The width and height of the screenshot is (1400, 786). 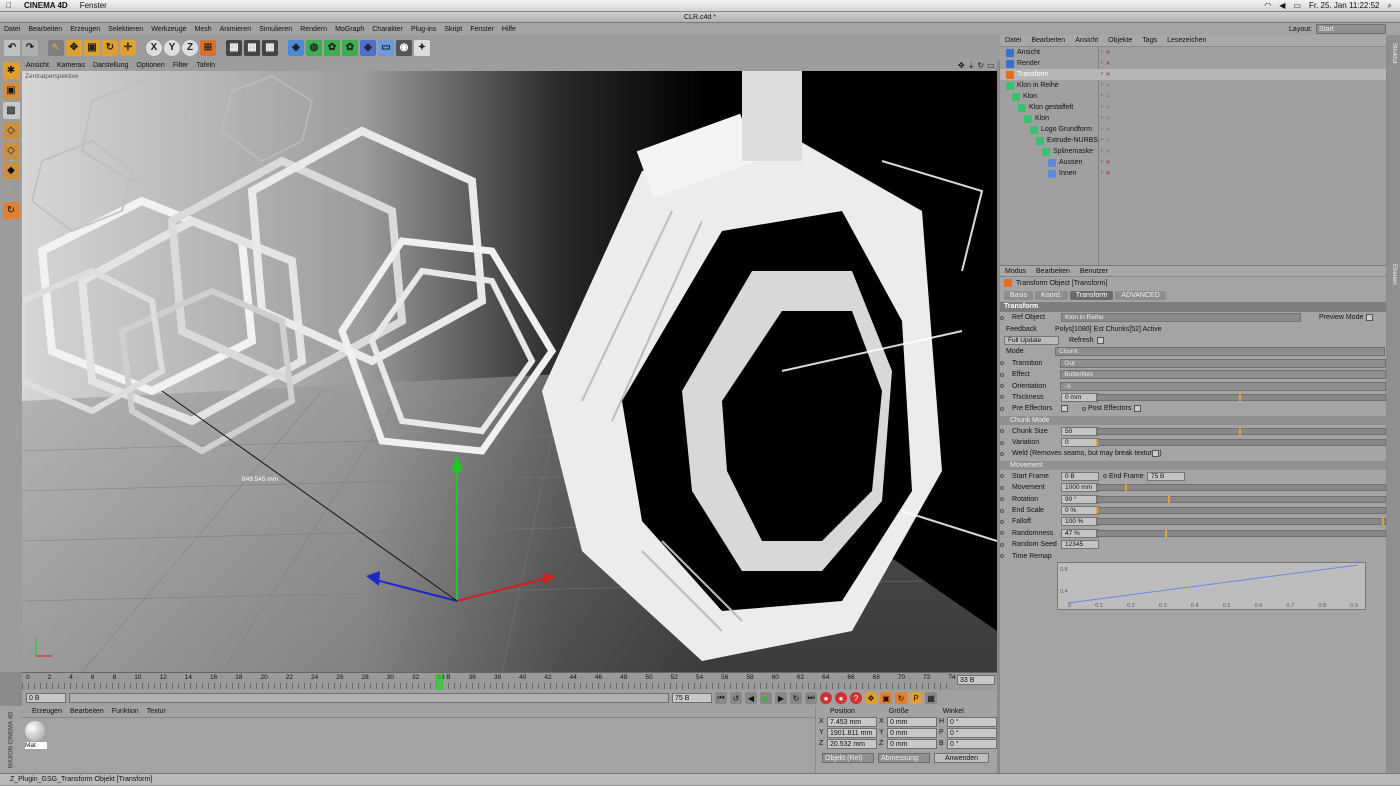 What do you see at coordinates (1211, 585) in the screenshot?
I see `time-remap-graph: 0 0.1 0.2 0.3 0.4 0.5 0.6 0.7 0.8 0.9 0.8 0.4` at bounding box center [1211, 585].